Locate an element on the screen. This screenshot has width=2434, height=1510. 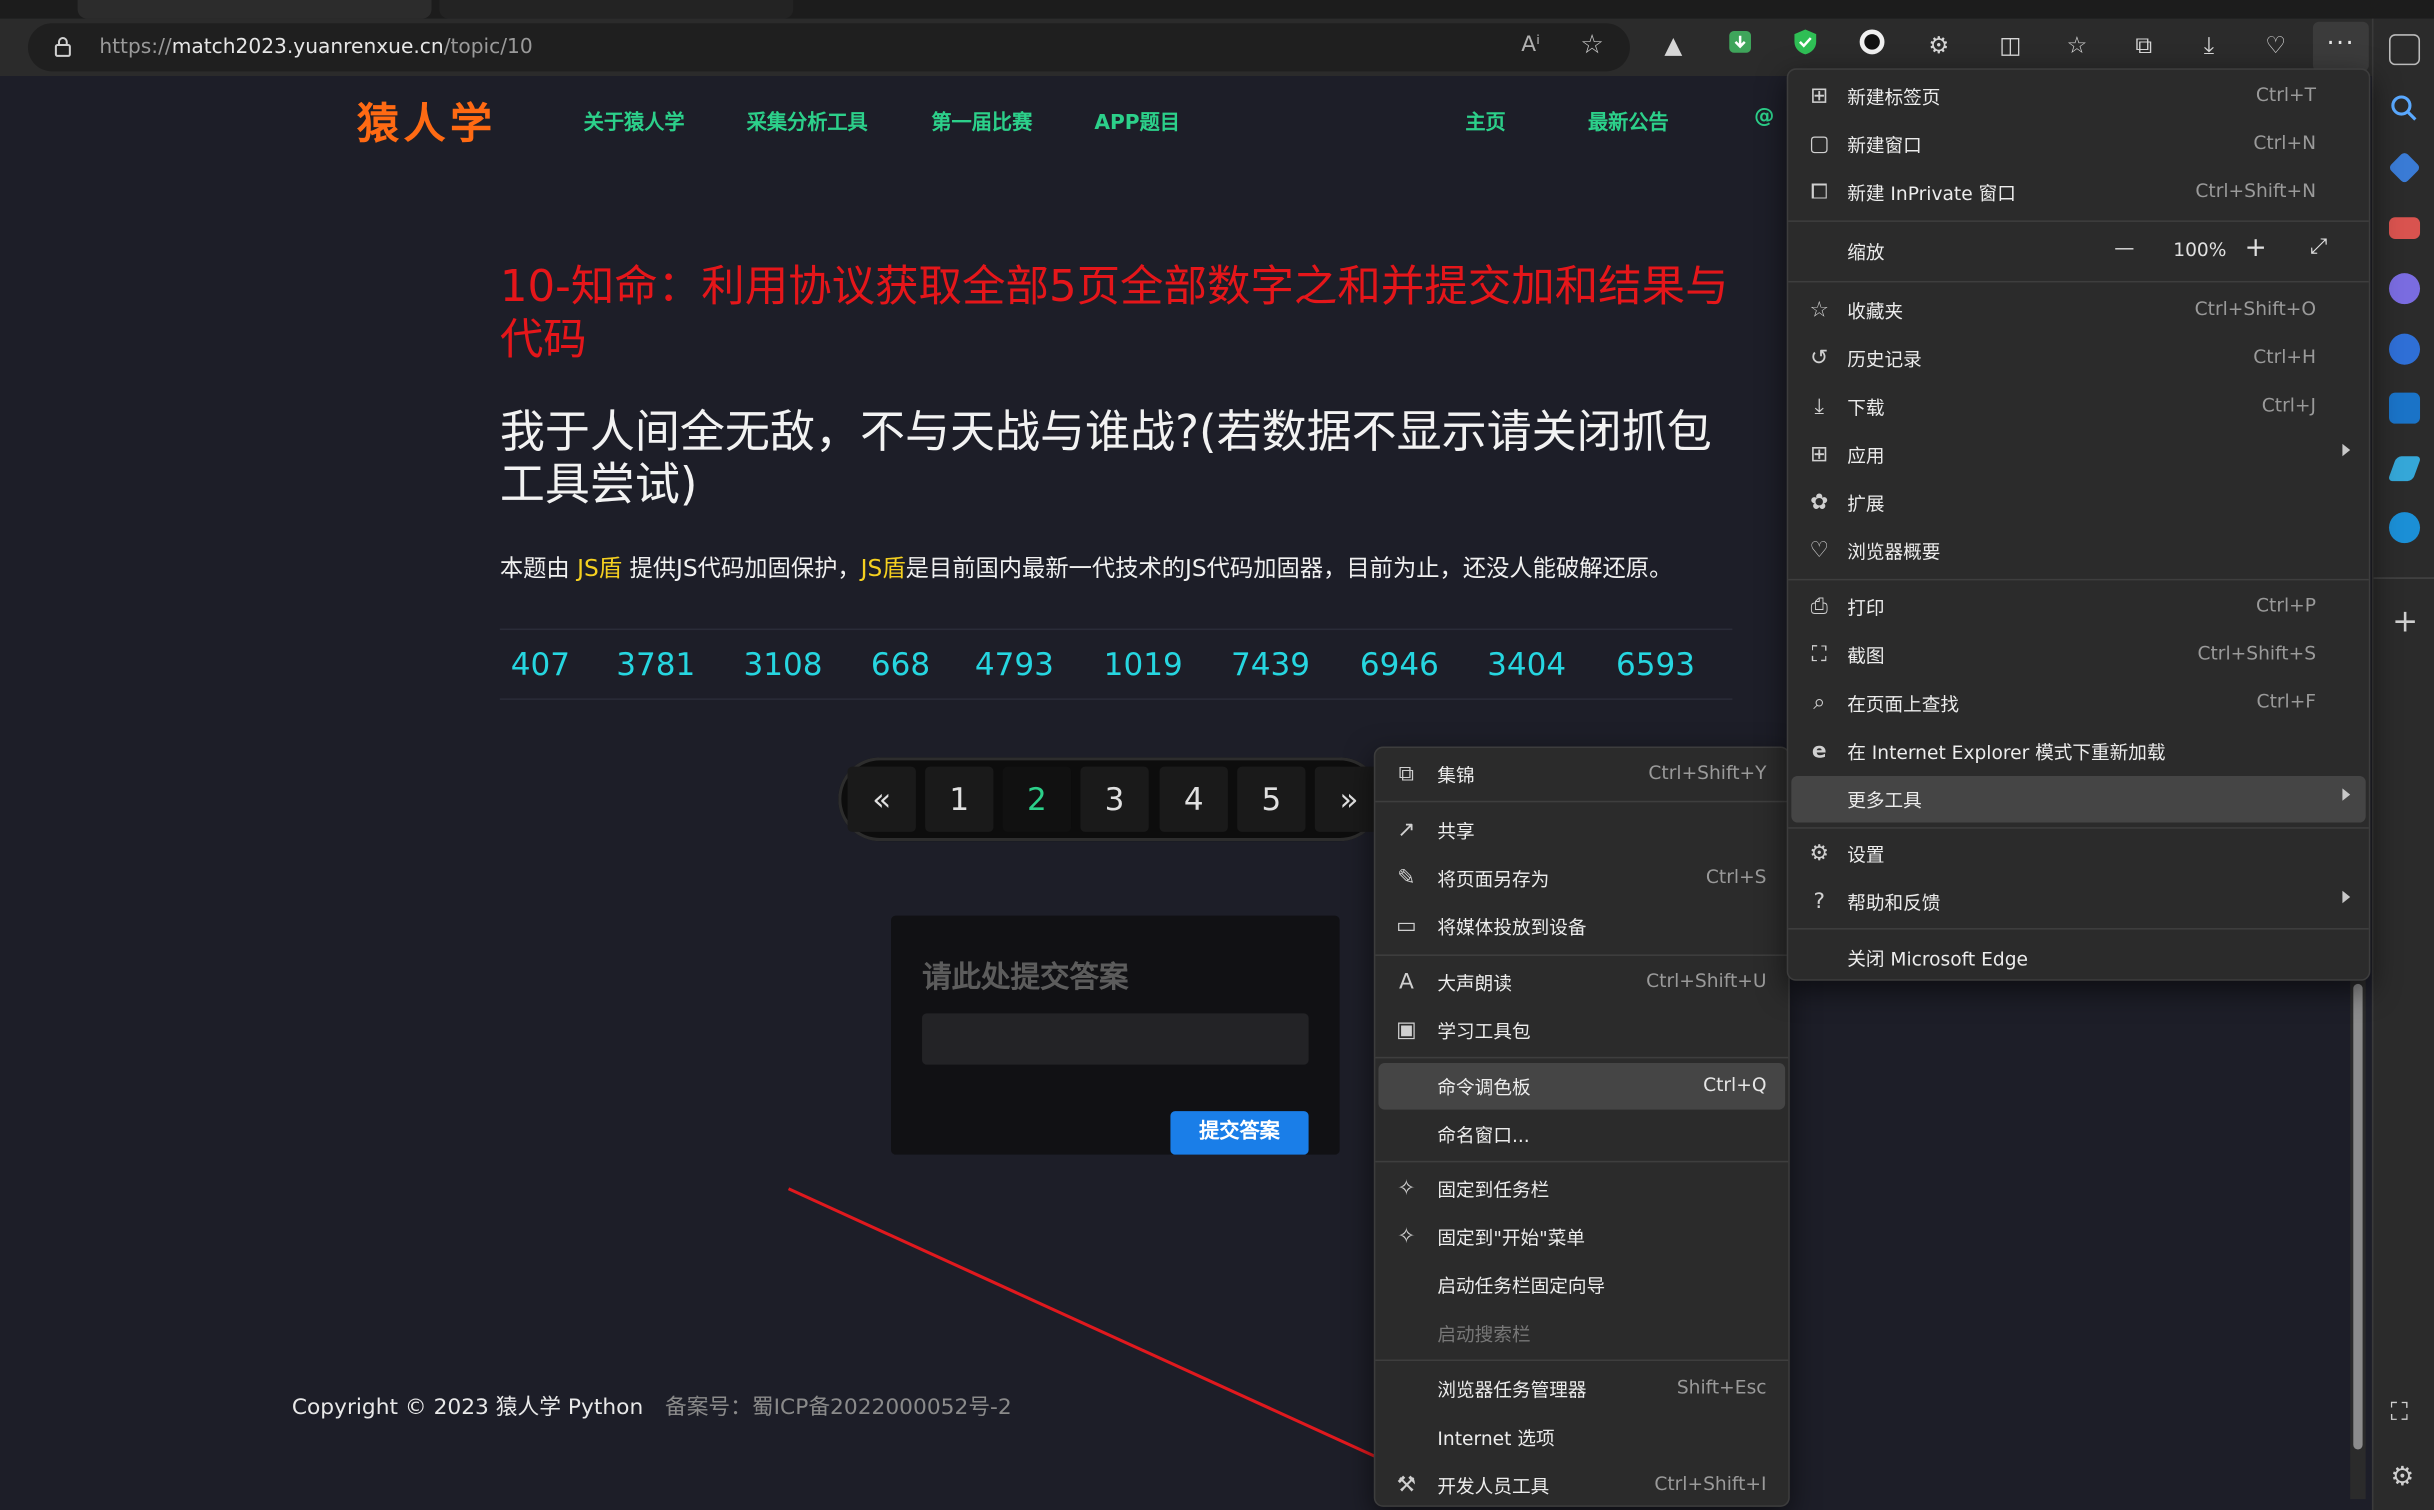
extension-circle-icon is located at coordinates (1872, 45).